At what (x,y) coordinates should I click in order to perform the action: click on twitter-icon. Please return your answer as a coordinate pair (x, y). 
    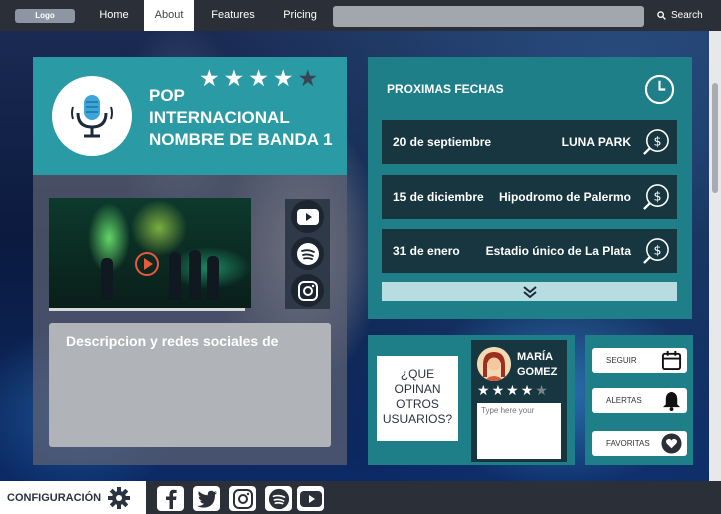
    Looking at the image, I should click on (206, 499).